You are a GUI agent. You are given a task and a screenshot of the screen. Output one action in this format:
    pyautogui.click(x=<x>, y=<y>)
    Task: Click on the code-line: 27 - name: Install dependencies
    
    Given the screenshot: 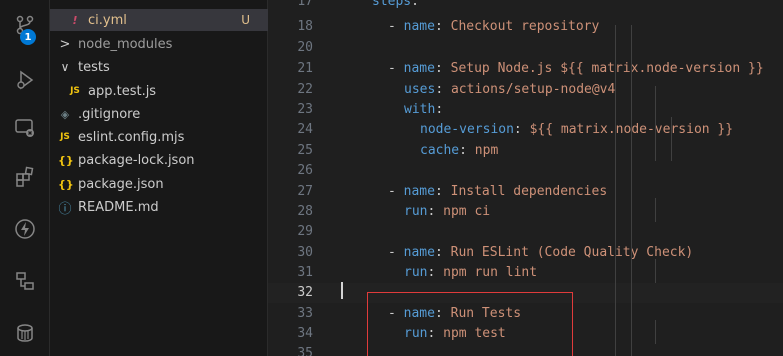 What is the action you would take?
    pyautogui.click(x=525, y=192)
    